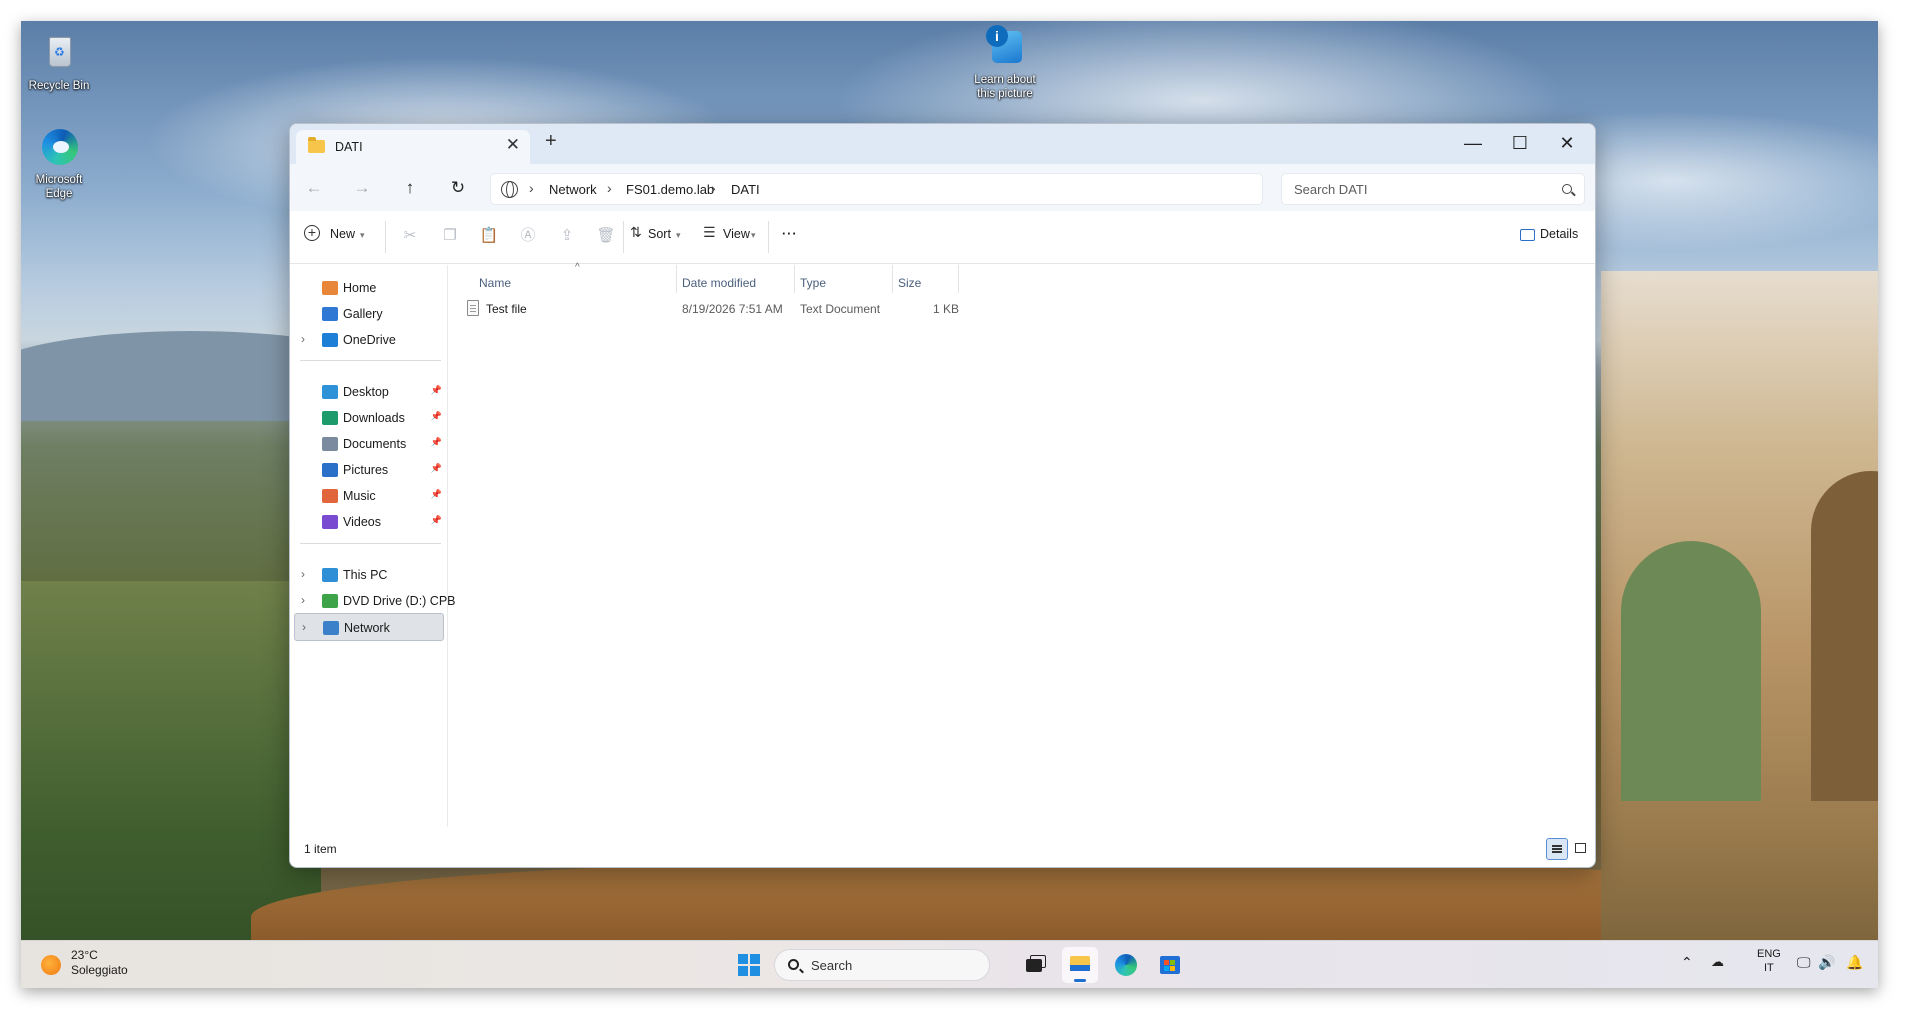 This screenshot has height=1031, width=1920. What do you see at coordinates (659, 234) in the screenshot?
I see `sort-button: Sort` at bounding box center [659, 234].